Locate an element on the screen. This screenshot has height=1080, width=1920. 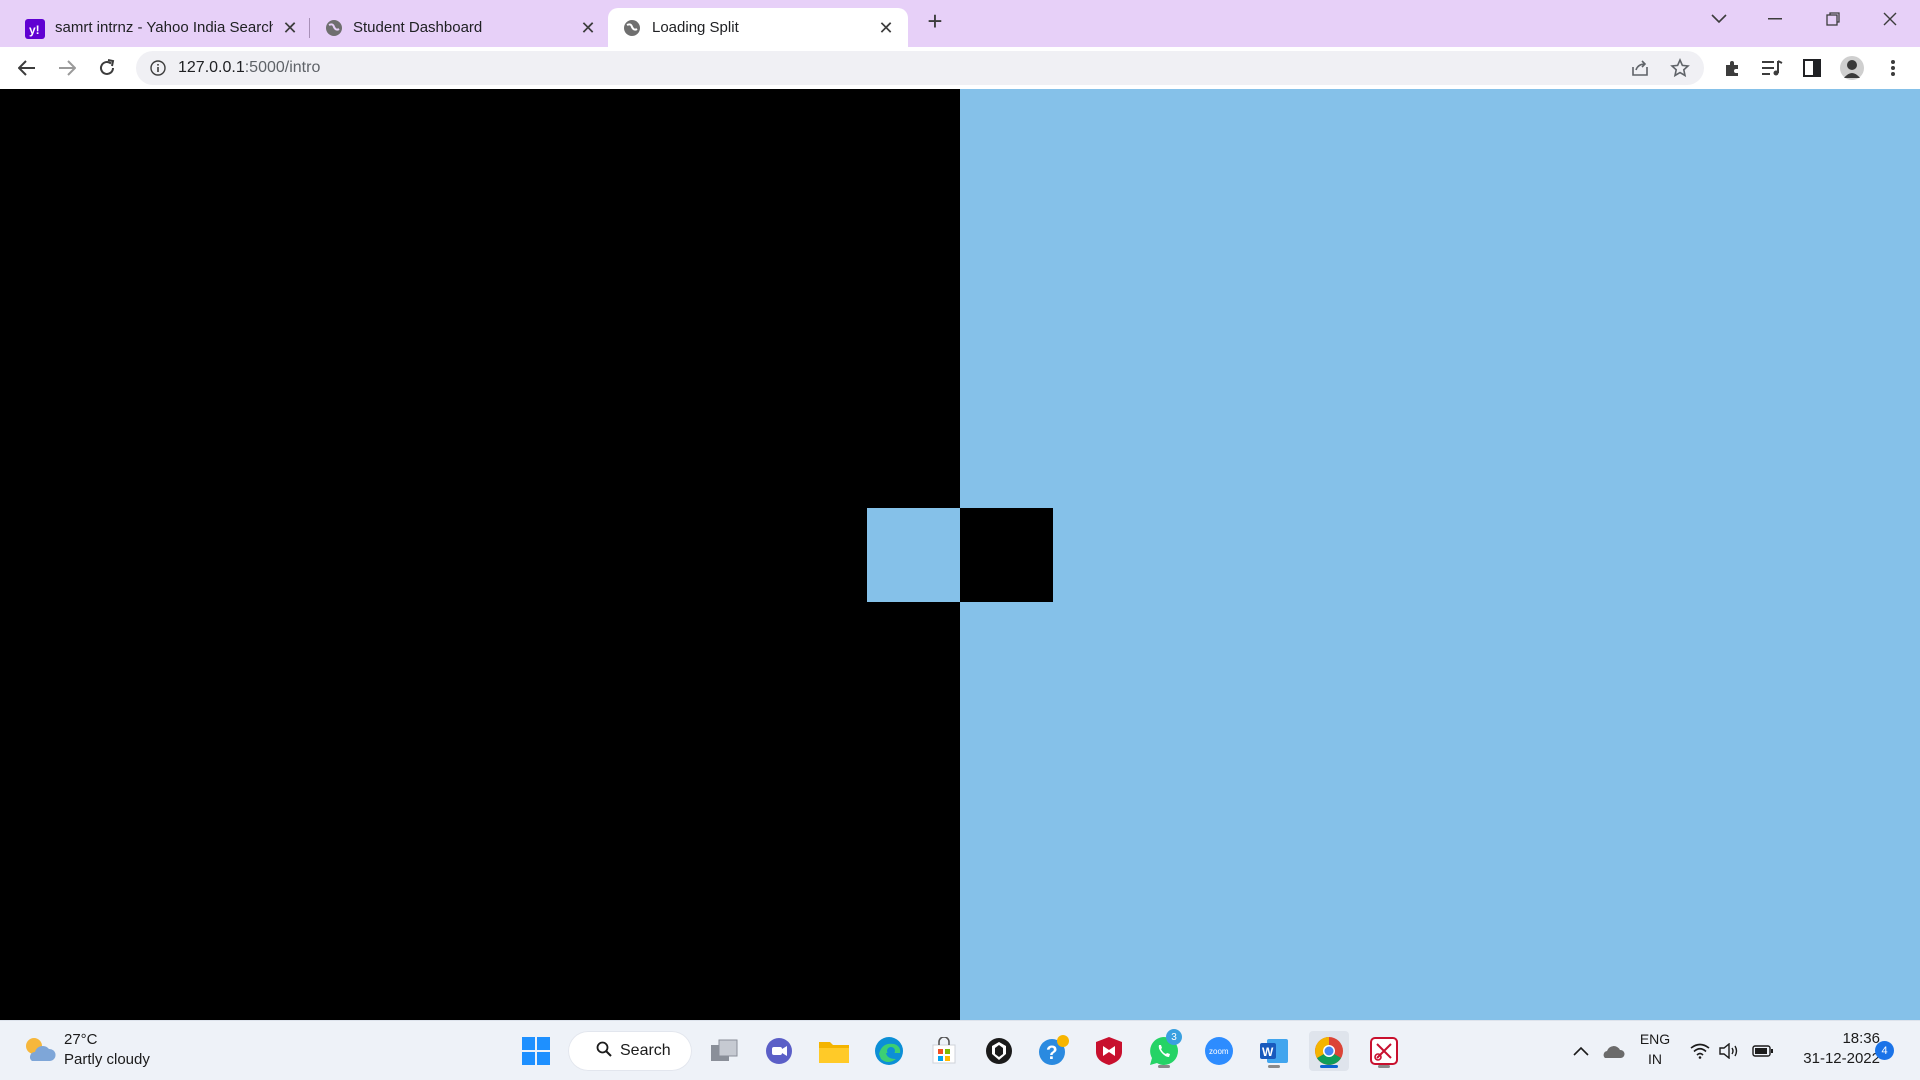
tab-search-dropdown is located at coordinates (1719, 19).